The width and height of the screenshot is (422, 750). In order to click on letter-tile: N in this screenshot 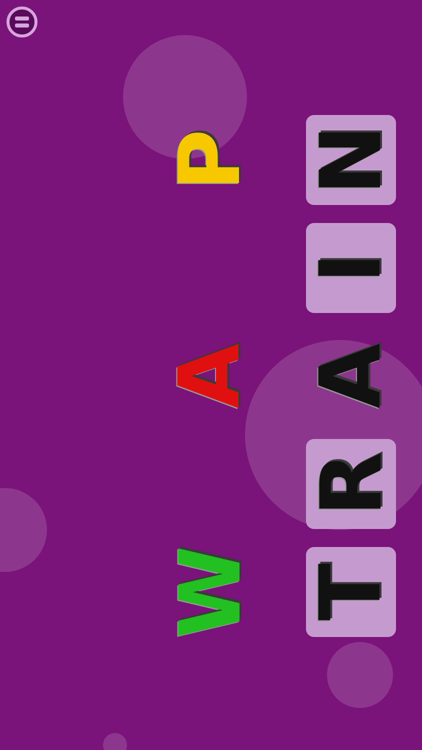, I will do `click(351, 160)`.